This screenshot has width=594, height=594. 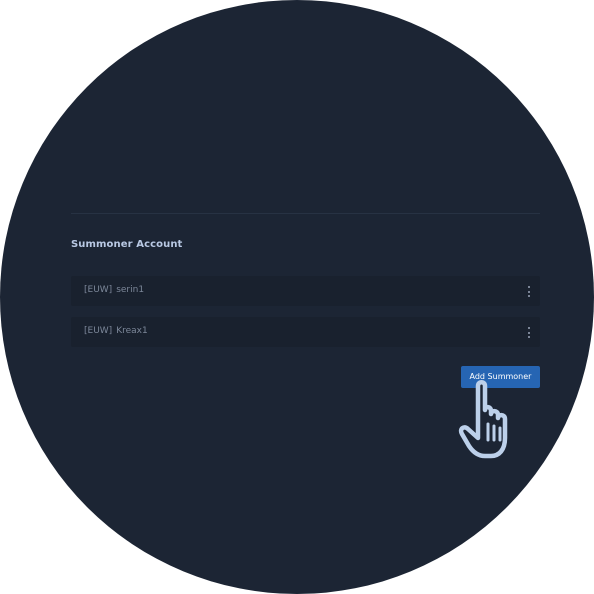 What do you see at coordinates (114, 290) in the screenshot?
I see `account-label: [EUW] serin1` at bounding box center [114, 290].